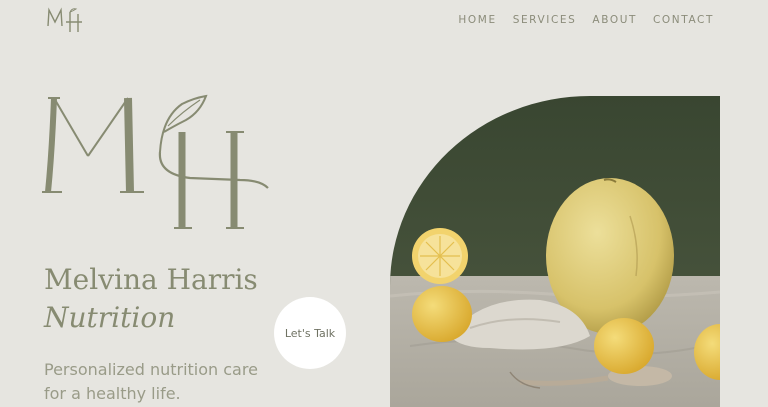 This screenshot has height=407, width=768. Describe the element at coordinates (477, 20) in the screenshot. I see `nav-home-link: HOME` at that location.